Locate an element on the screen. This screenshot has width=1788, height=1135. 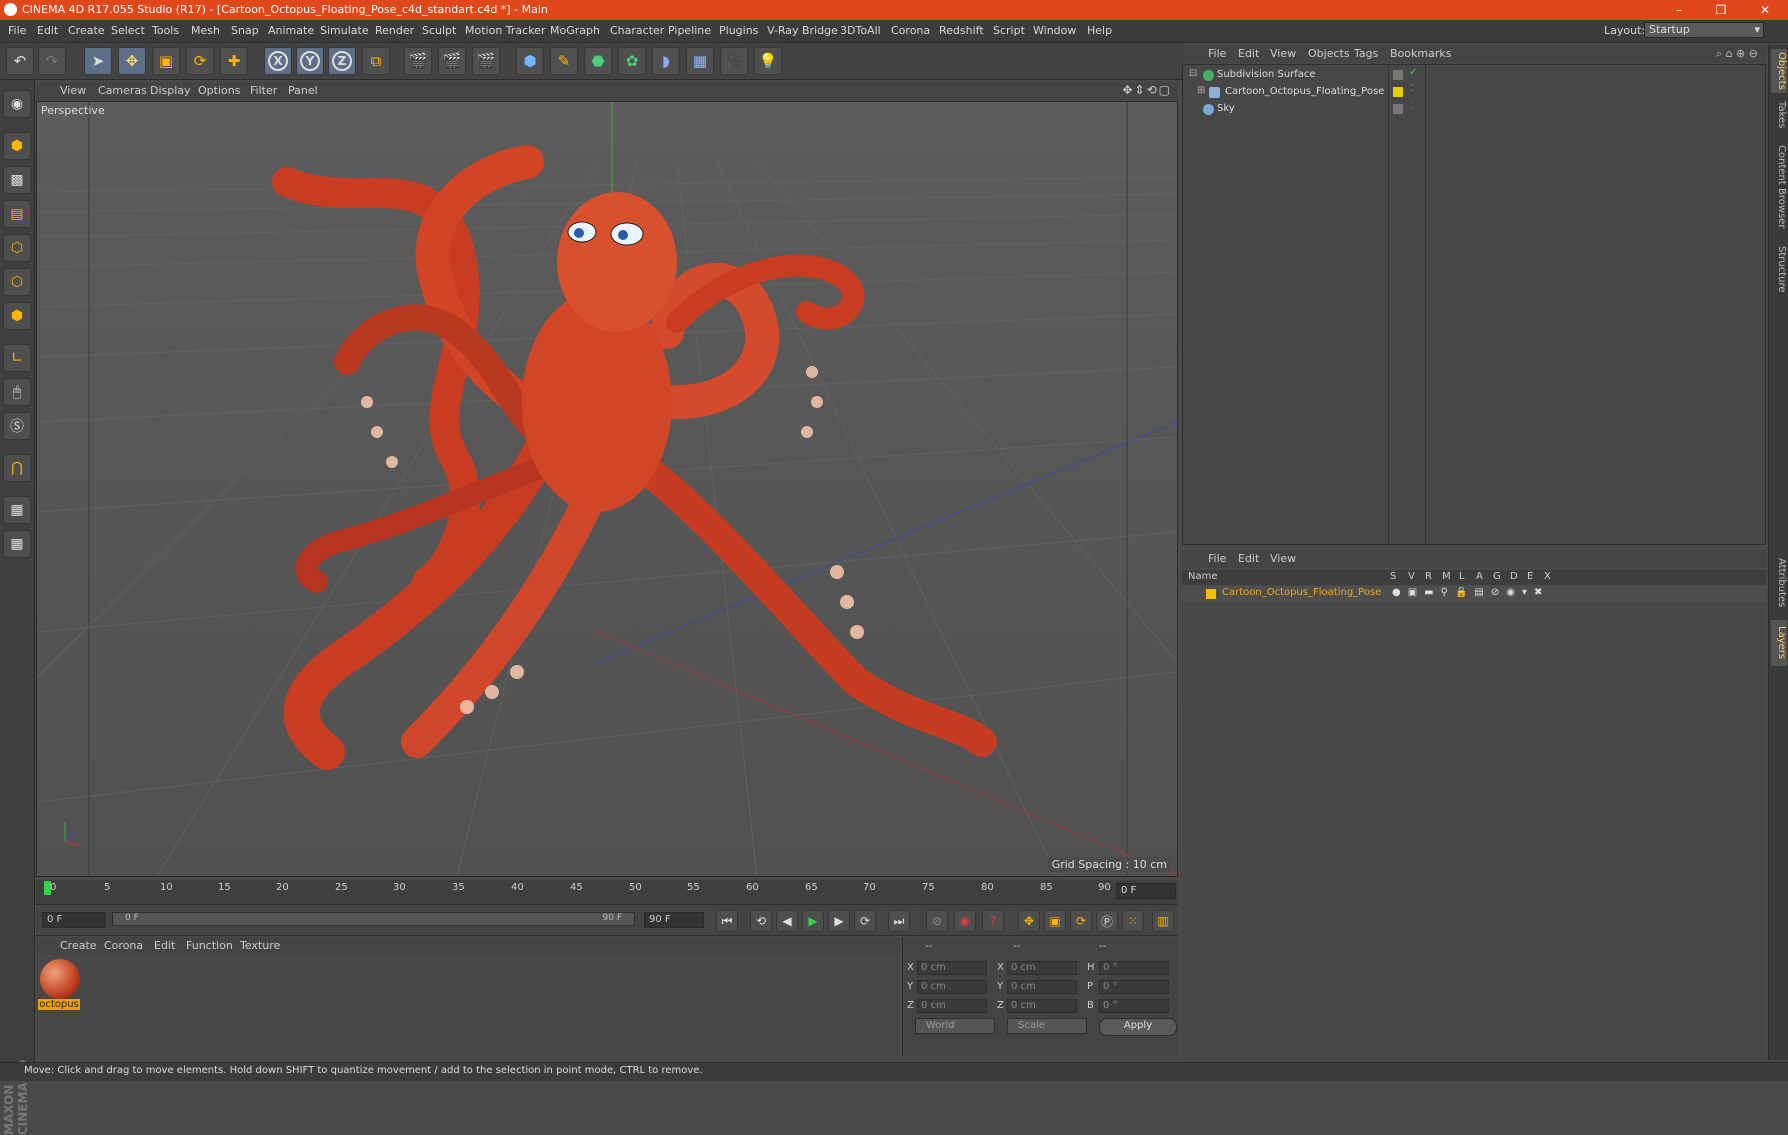
key-parameter-button: Ⓟ is located at coordinates (1107, 921).